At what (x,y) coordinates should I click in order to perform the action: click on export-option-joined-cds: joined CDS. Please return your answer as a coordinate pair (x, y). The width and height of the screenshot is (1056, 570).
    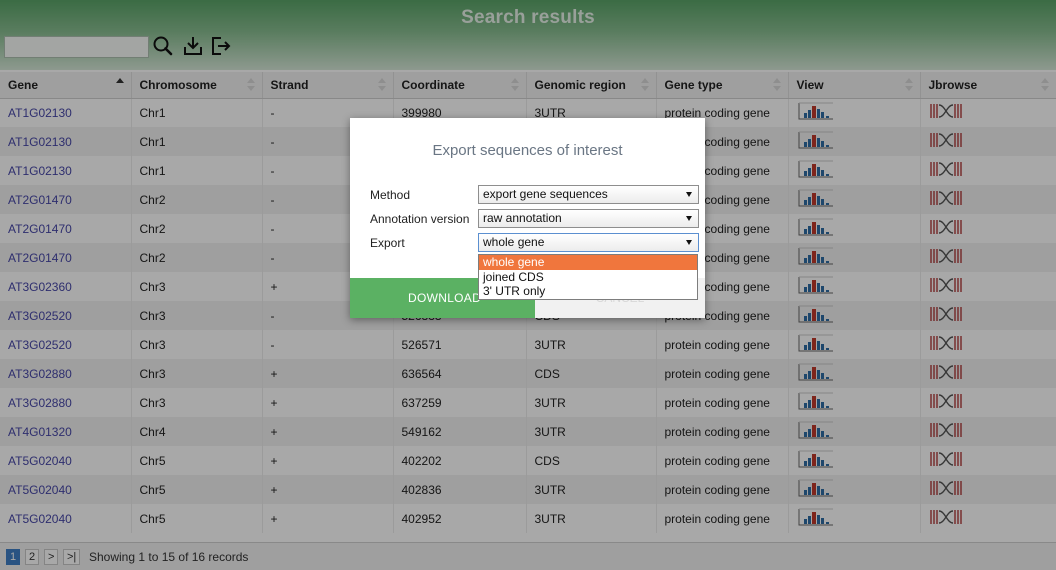
    Looking at the image, I should click on (588, 277).